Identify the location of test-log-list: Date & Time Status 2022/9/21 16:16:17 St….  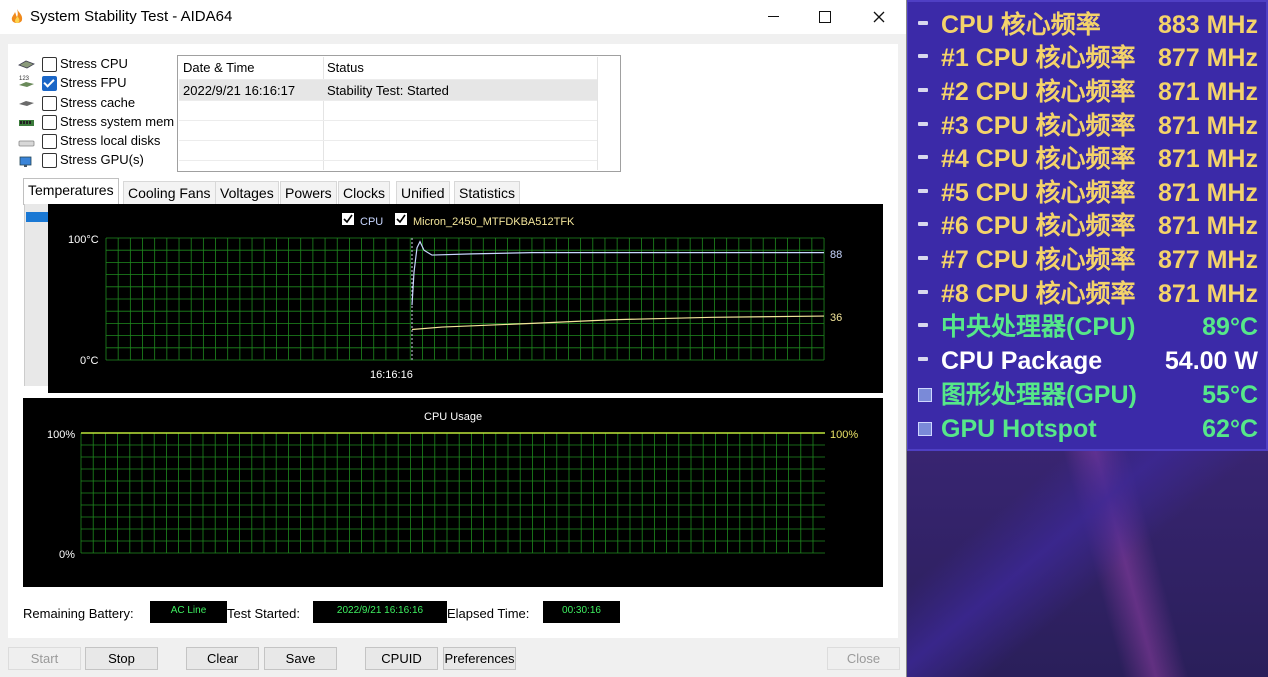
(399, 113).